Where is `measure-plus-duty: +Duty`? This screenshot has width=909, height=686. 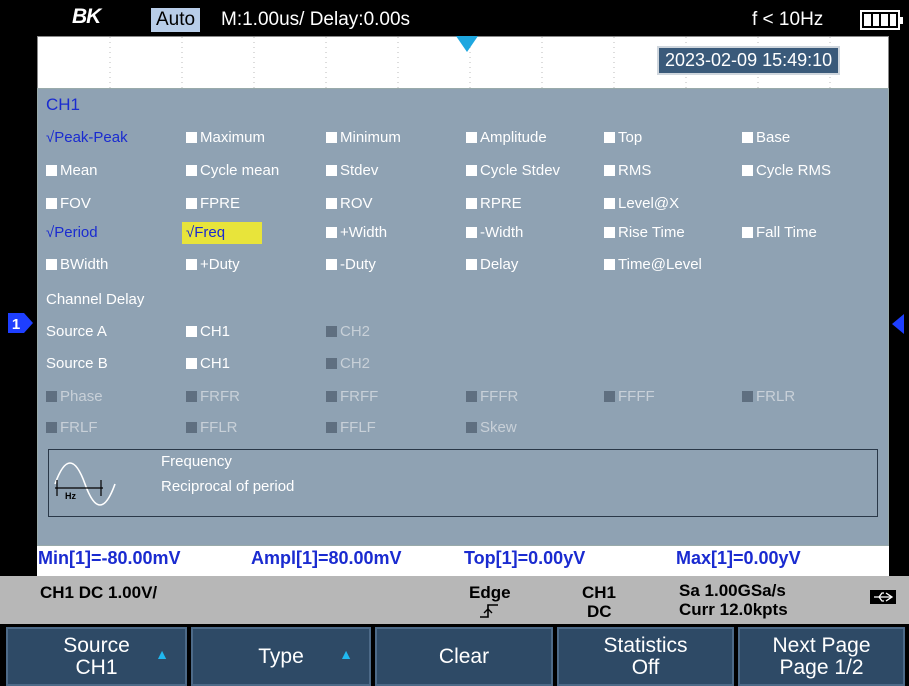 measure-plus-duty: +Duty is located at coordinates (213, 265).